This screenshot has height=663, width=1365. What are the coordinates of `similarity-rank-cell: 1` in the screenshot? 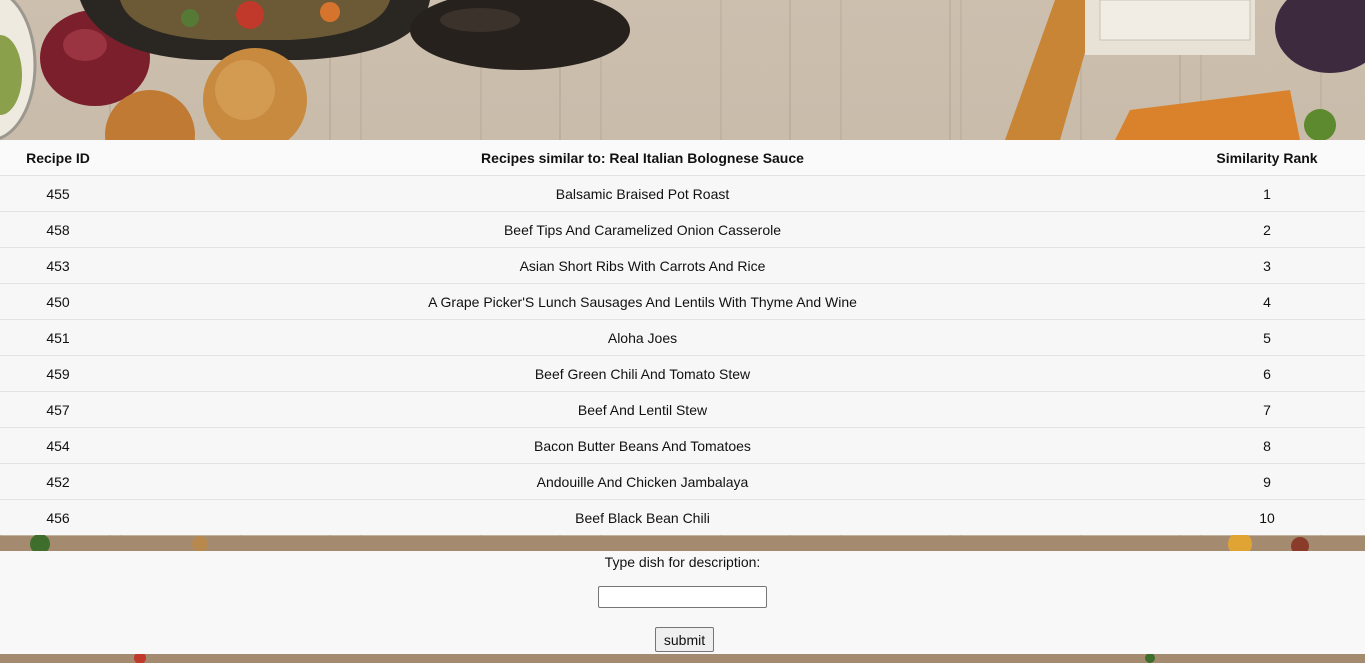 It's located at (1267, 193).